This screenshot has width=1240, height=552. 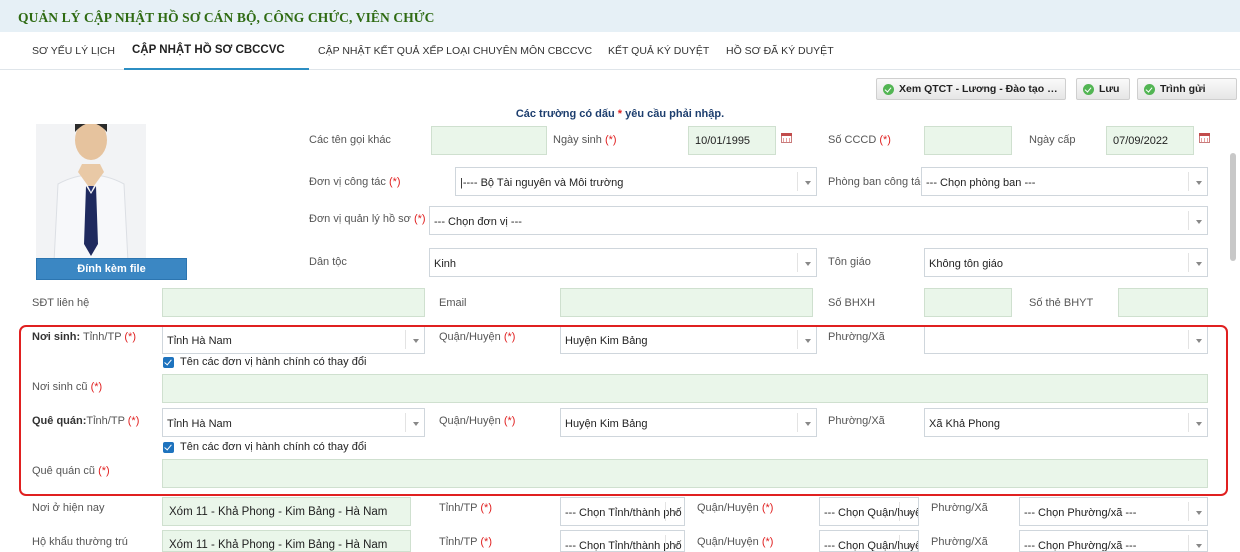 What do you see at coordinates (350, 140) in the screenshot?
I see `other-names-label: Các tên gọi khác` at bounding box center [350, 140].